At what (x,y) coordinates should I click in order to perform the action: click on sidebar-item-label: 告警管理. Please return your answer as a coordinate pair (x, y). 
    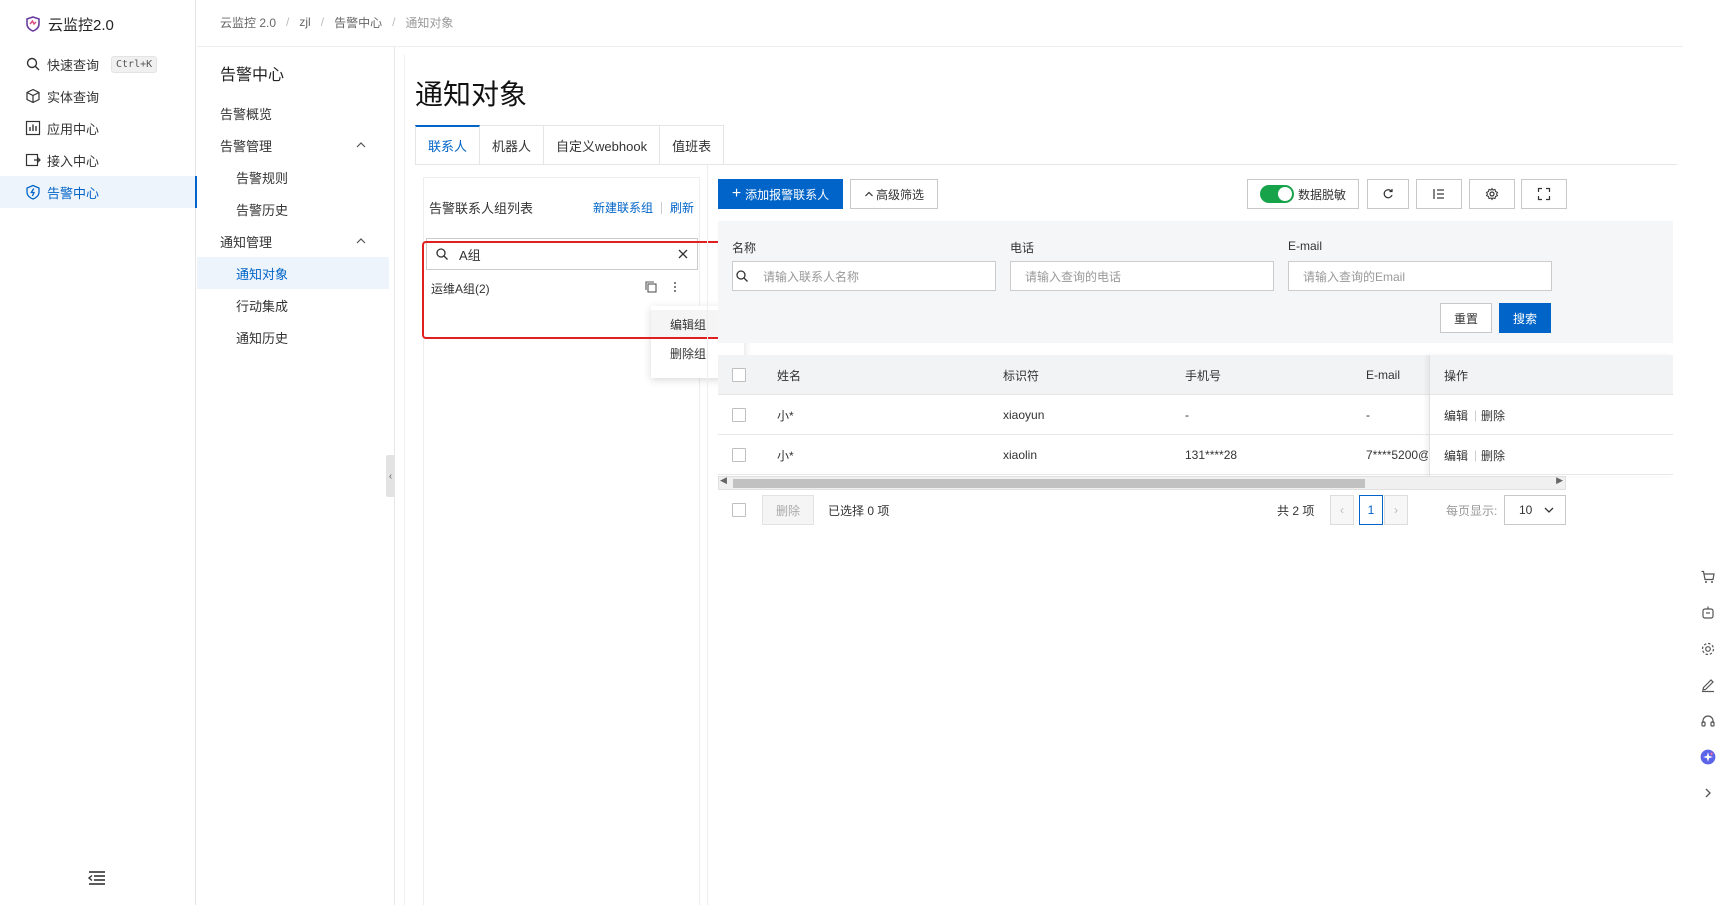
    Looking at the image, I should click on (246, 146).